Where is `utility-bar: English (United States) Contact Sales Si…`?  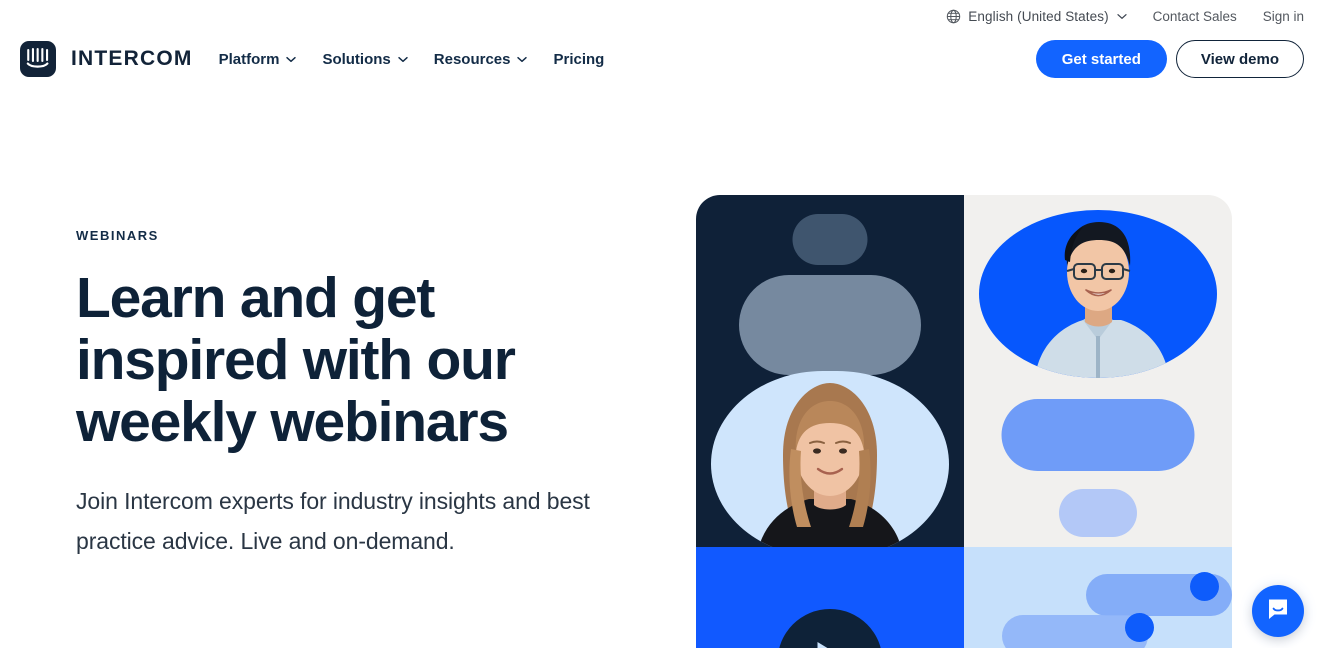 utility-bar: English (United States) Contact Sales Si… is located at coordinates (1125, 16).